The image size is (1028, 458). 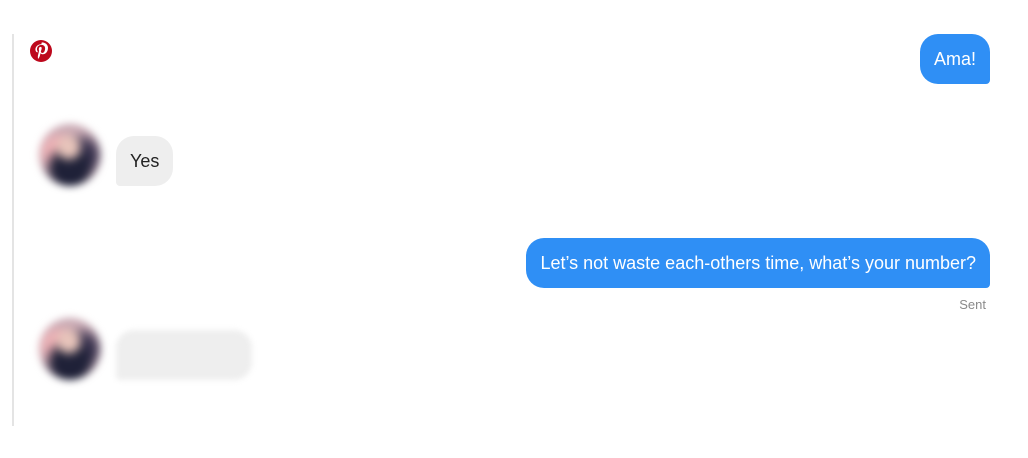 I want to click on incoming-message-bubble: Yes, so click(x=145, y=161).